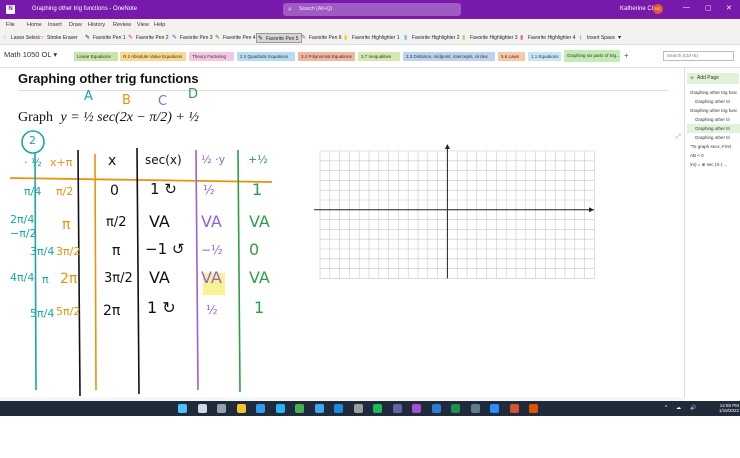  What do you see at coordinates (692, 78) in the screenshot?
I see `plus-icon: +` at bounding box center [692, 78].